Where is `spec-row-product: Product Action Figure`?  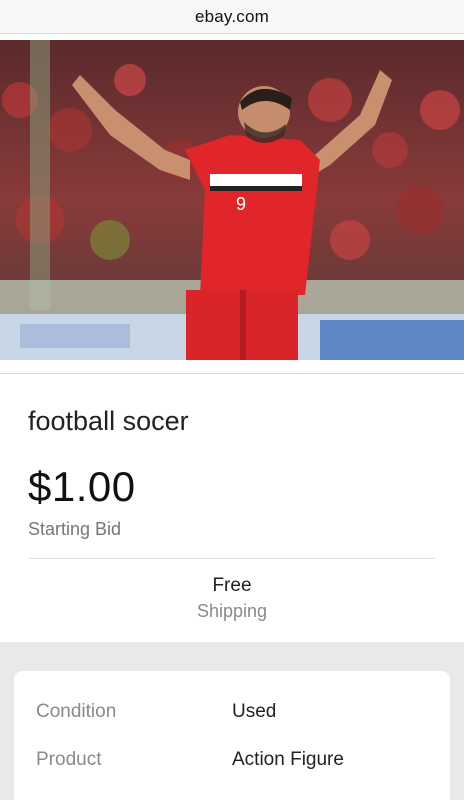 spec-row-product: Product Action Figure is located at coordinates (232, 773).